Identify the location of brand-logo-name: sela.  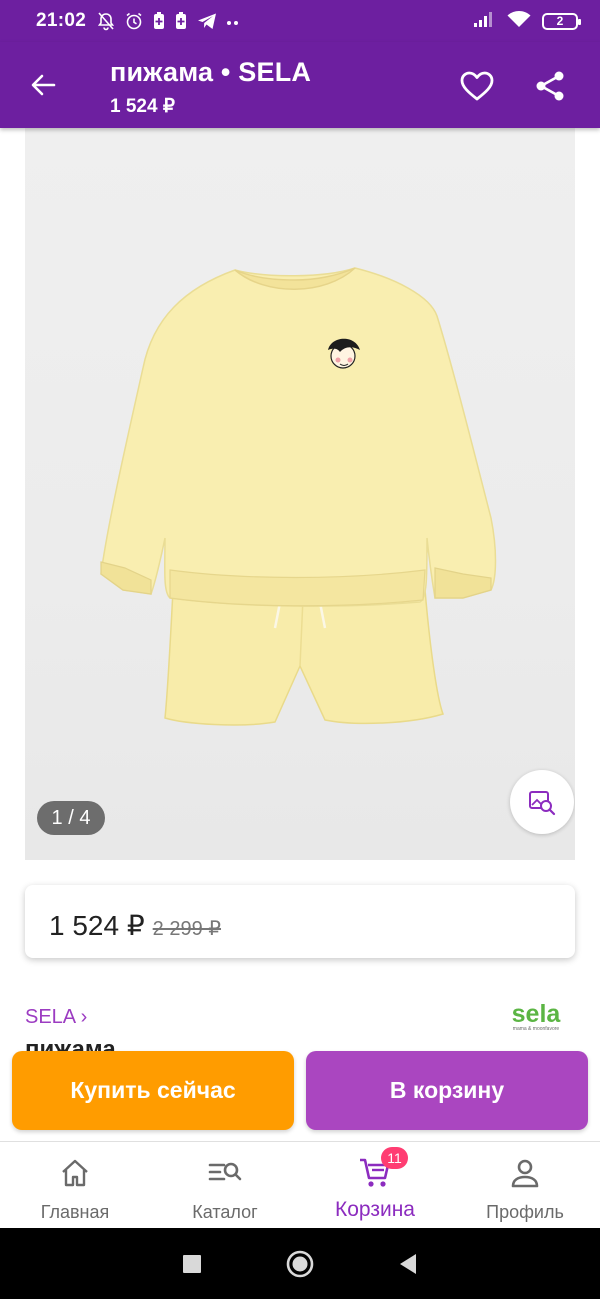
(536, 1014).